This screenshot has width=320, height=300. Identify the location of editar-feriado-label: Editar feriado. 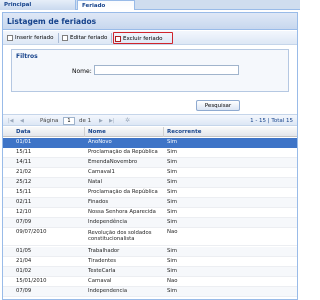
(89, 38).